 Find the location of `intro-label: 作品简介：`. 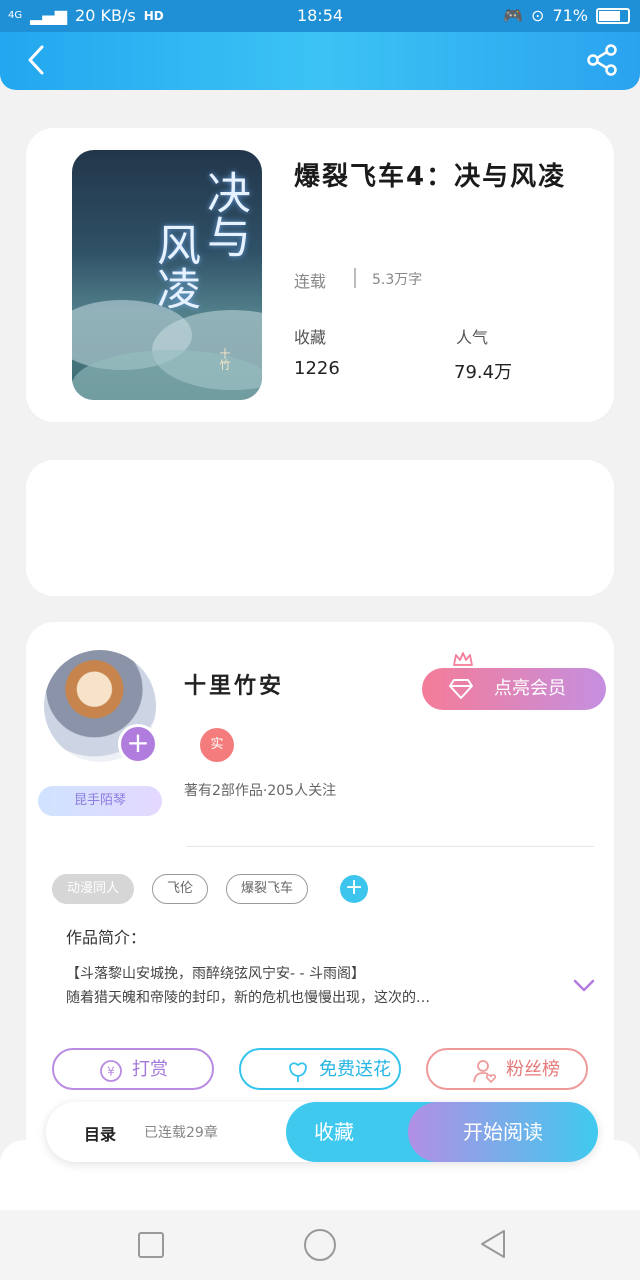

intro-label: 作品简介： is located at coordinates (106, 937).